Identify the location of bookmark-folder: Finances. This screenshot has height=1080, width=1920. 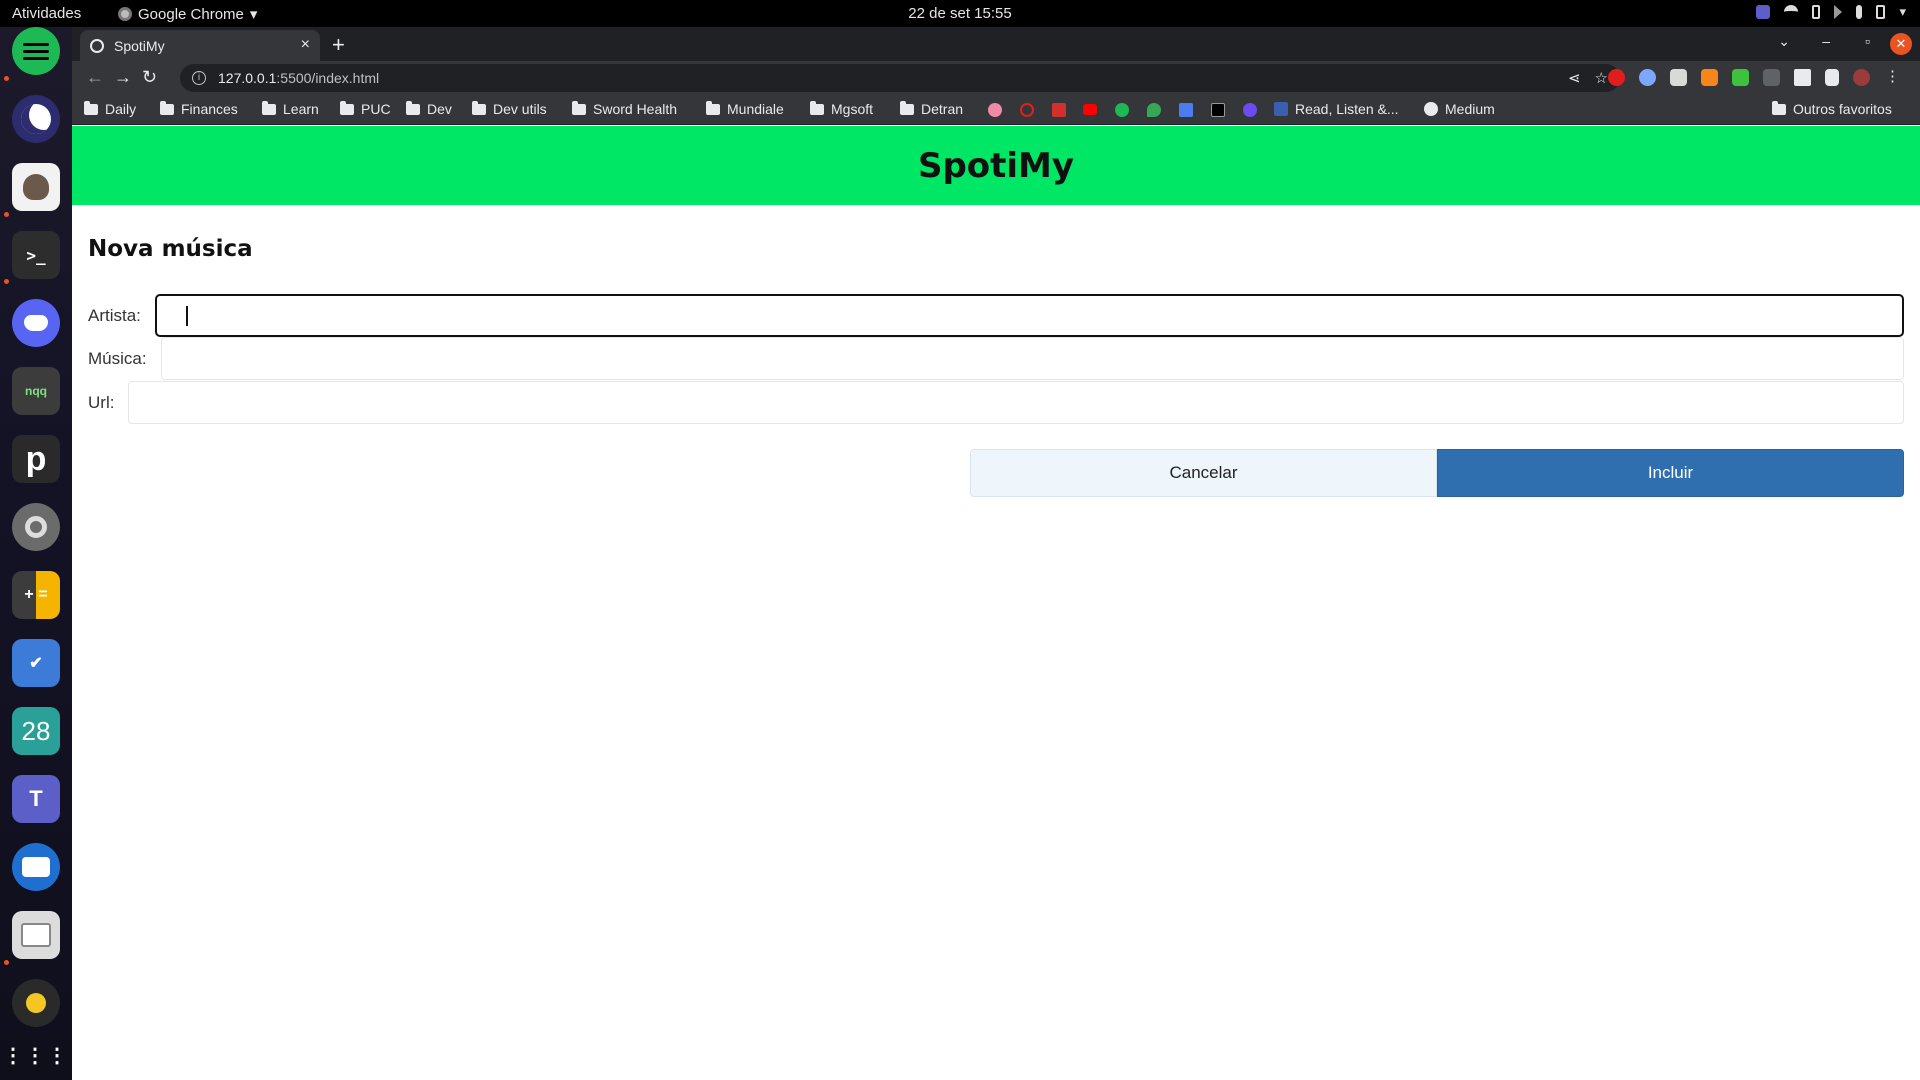
(199, 108).